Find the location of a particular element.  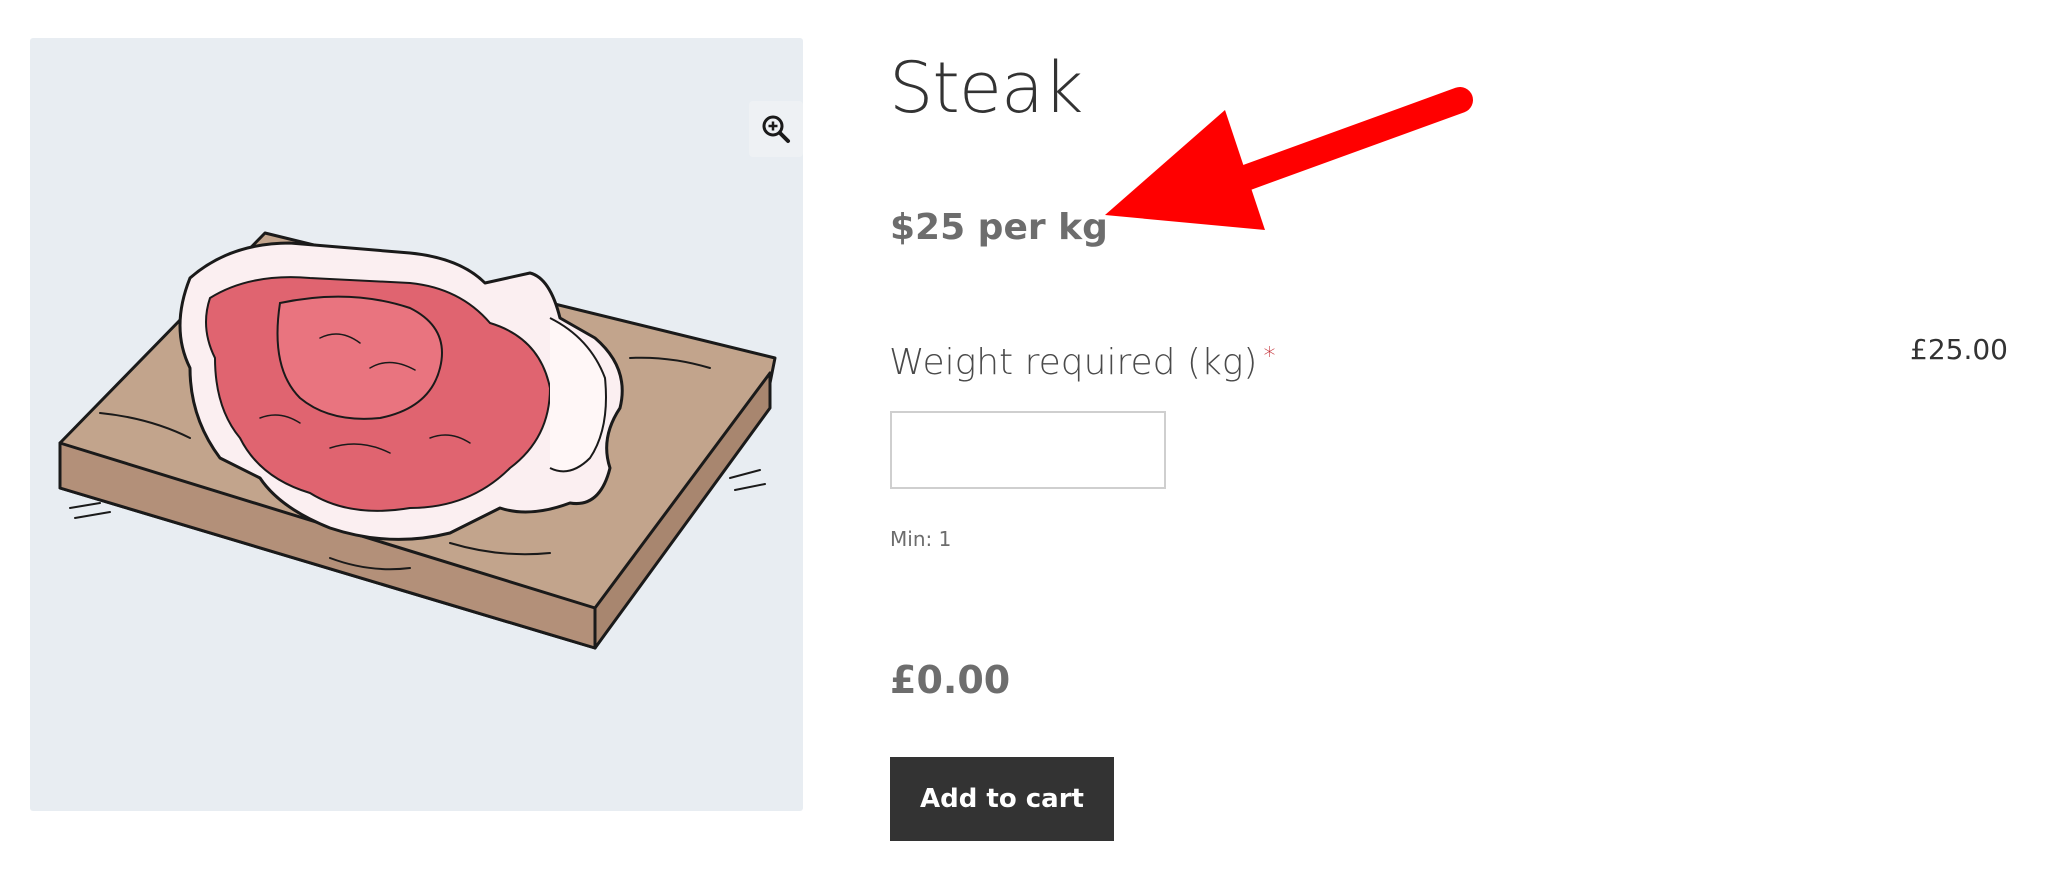

zoom-in-icon is located at coordinates (776, 129).